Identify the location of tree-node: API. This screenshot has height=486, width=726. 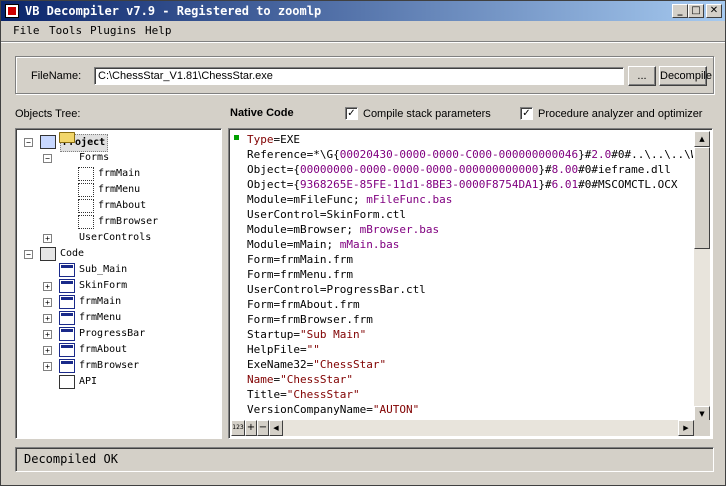
(88, 382).